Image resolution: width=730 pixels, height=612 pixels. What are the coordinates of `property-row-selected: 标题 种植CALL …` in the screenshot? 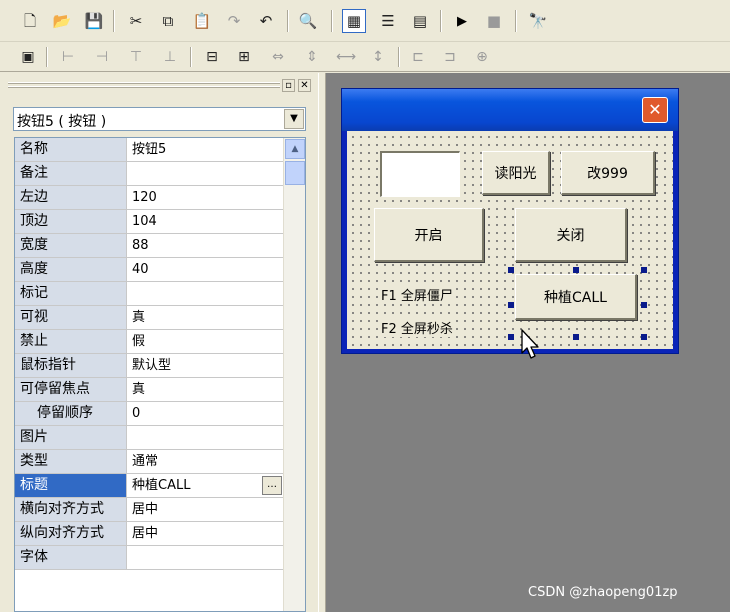 It's located at (149, 486).